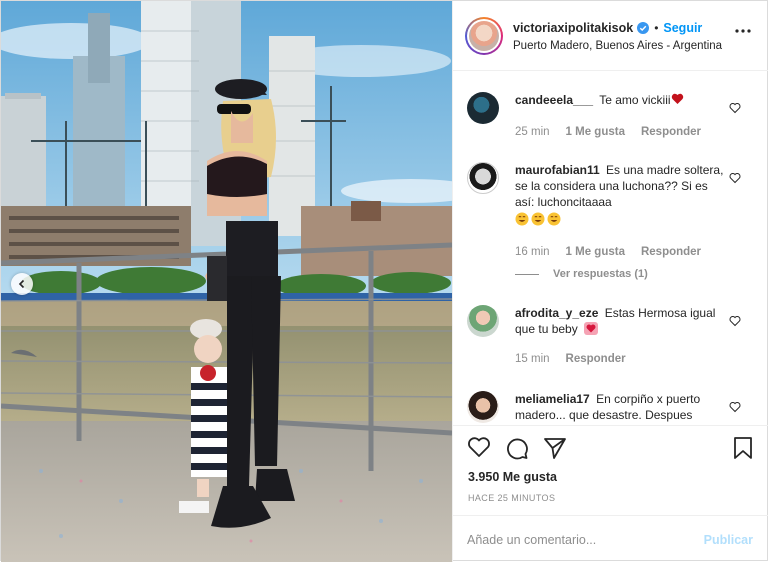 This screenshot has height=562, width=768. What do you see at coordinates (538, 219) in the screenshot?
I see `smiling-emoji-icon` at bounding box center [538, 219].